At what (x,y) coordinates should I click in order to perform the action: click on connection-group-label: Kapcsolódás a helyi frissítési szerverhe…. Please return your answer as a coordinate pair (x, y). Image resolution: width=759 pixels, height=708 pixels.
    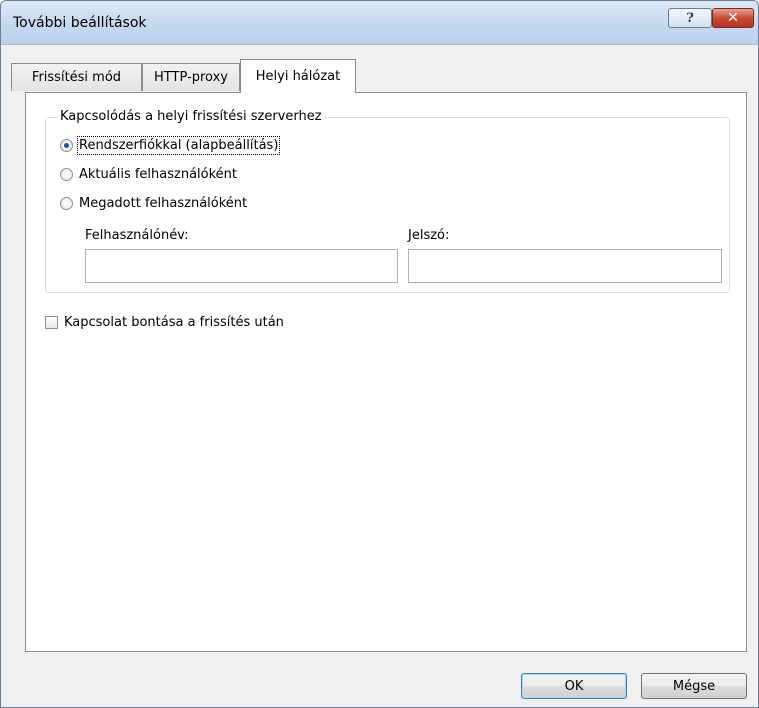
    Looking at the image, I should click on (191, 116).